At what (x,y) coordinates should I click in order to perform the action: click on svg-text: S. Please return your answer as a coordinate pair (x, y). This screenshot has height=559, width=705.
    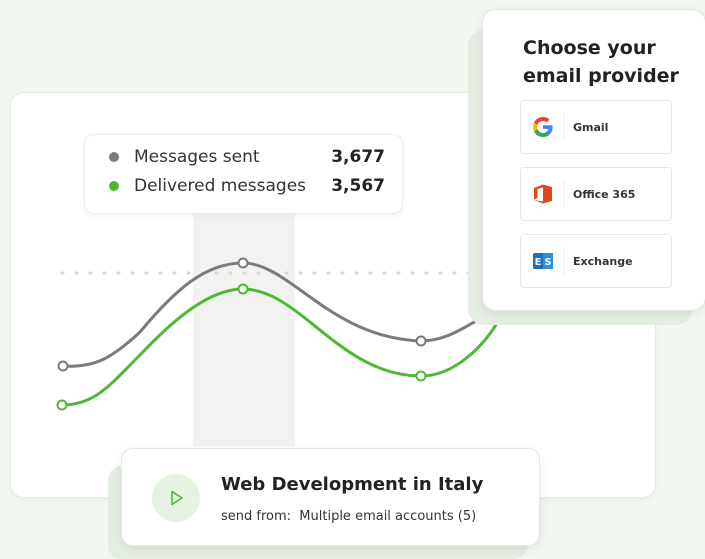
    Looking at the image, I should click on (547, 262).